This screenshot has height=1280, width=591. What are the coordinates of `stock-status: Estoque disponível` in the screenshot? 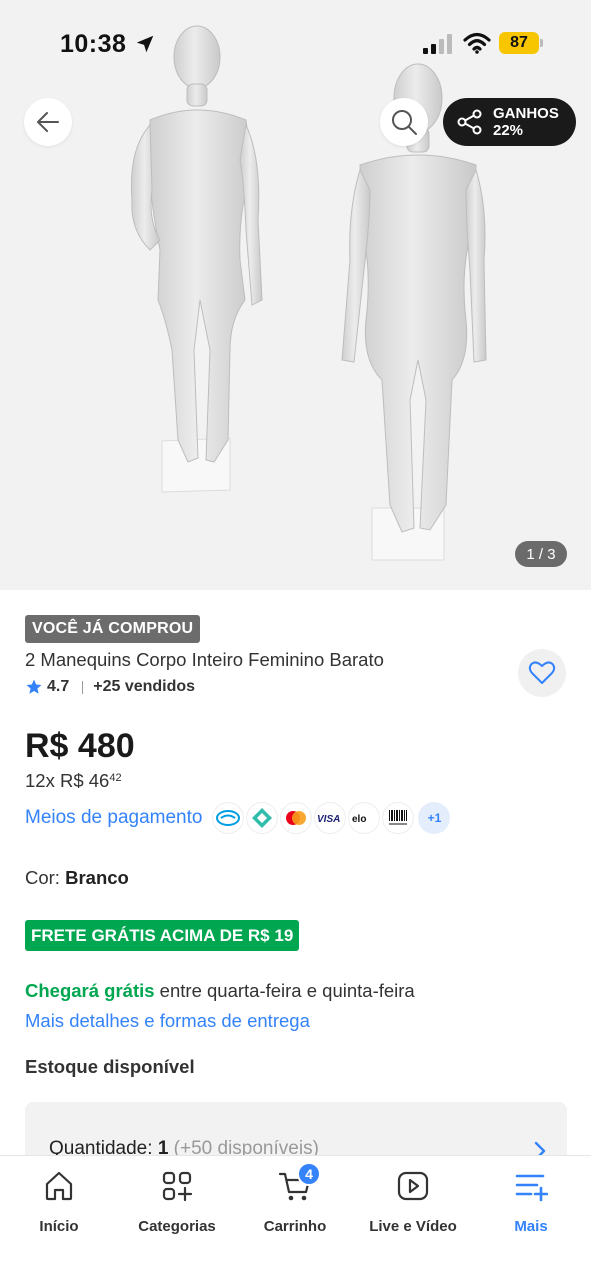 It's located at (110, 1066).